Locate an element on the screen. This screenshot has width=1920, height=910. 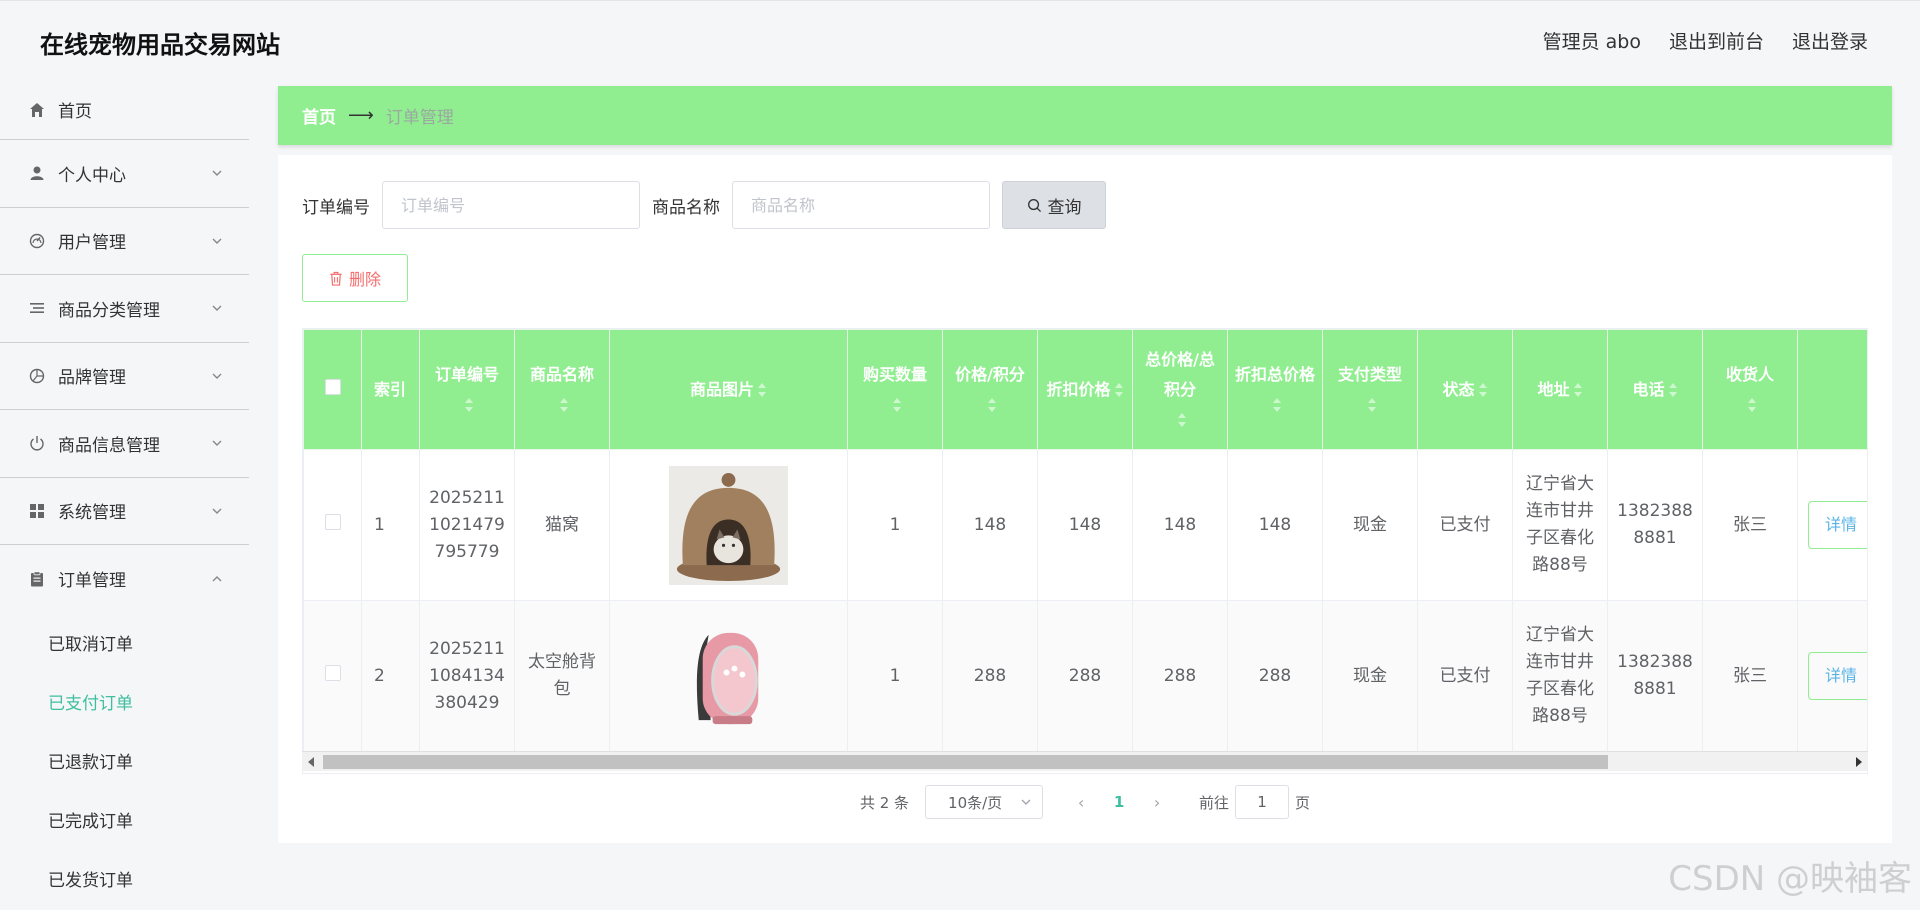
goto-page-input is located at coordinates (1262, 802).